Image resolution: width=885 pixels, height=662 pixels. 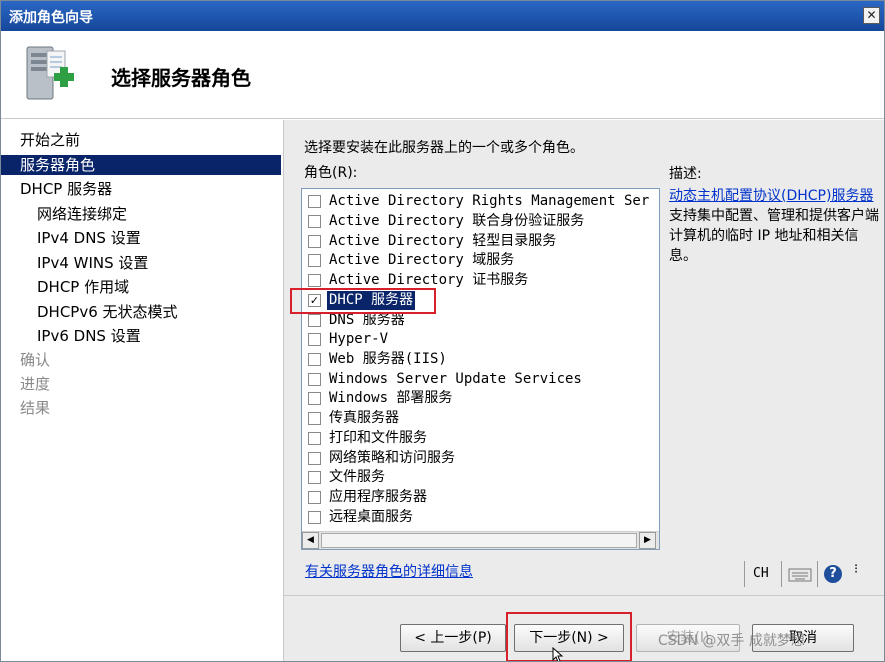 I want to click on nav-step-results: 结果, so click(x=35, y=408).